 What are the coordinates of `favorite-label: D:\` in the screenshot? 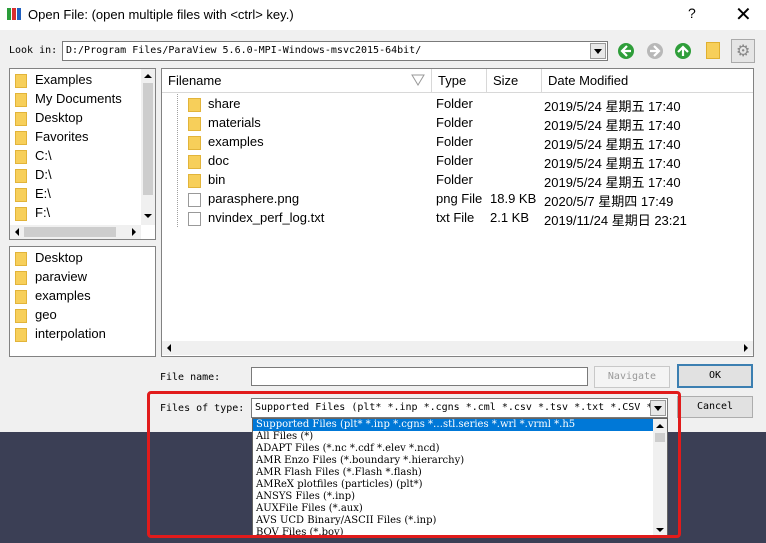 It's located at (43, 174).